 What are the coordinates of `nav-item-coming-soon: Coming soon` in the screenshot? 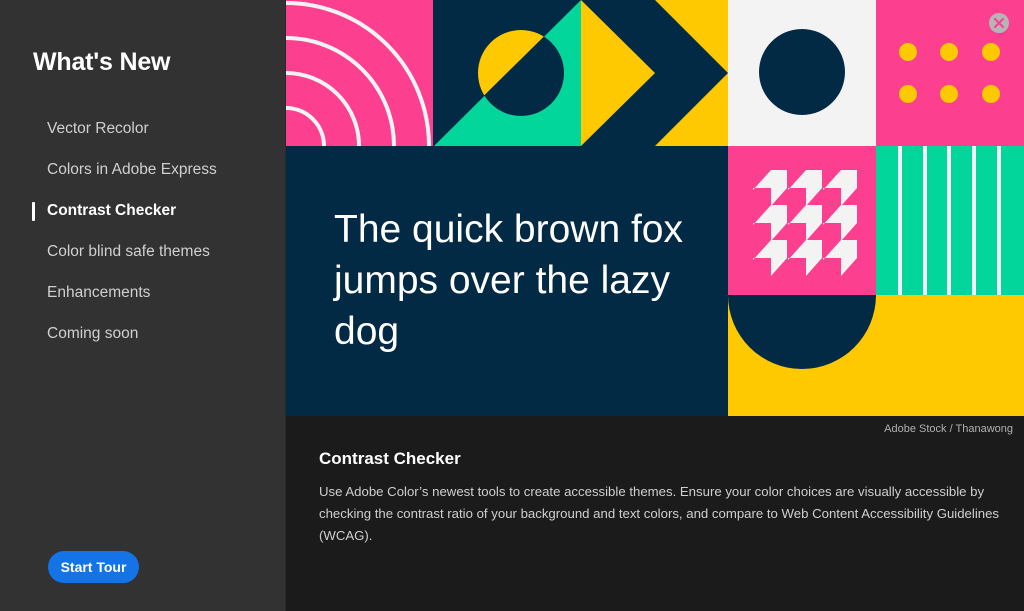 It's located at (143, 339).